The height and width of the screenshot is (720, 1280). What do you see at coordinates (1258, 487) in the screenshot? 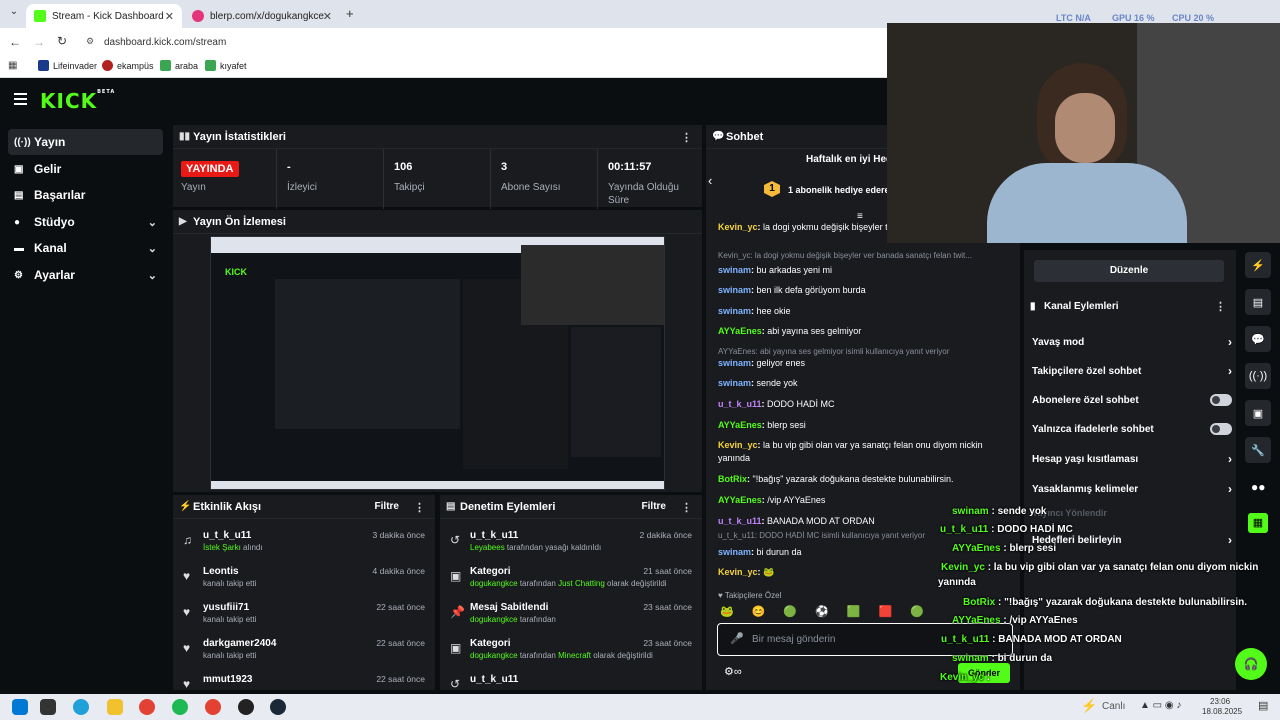
I see `rail-button-community: ●●` at bounding box center [1258, 487].